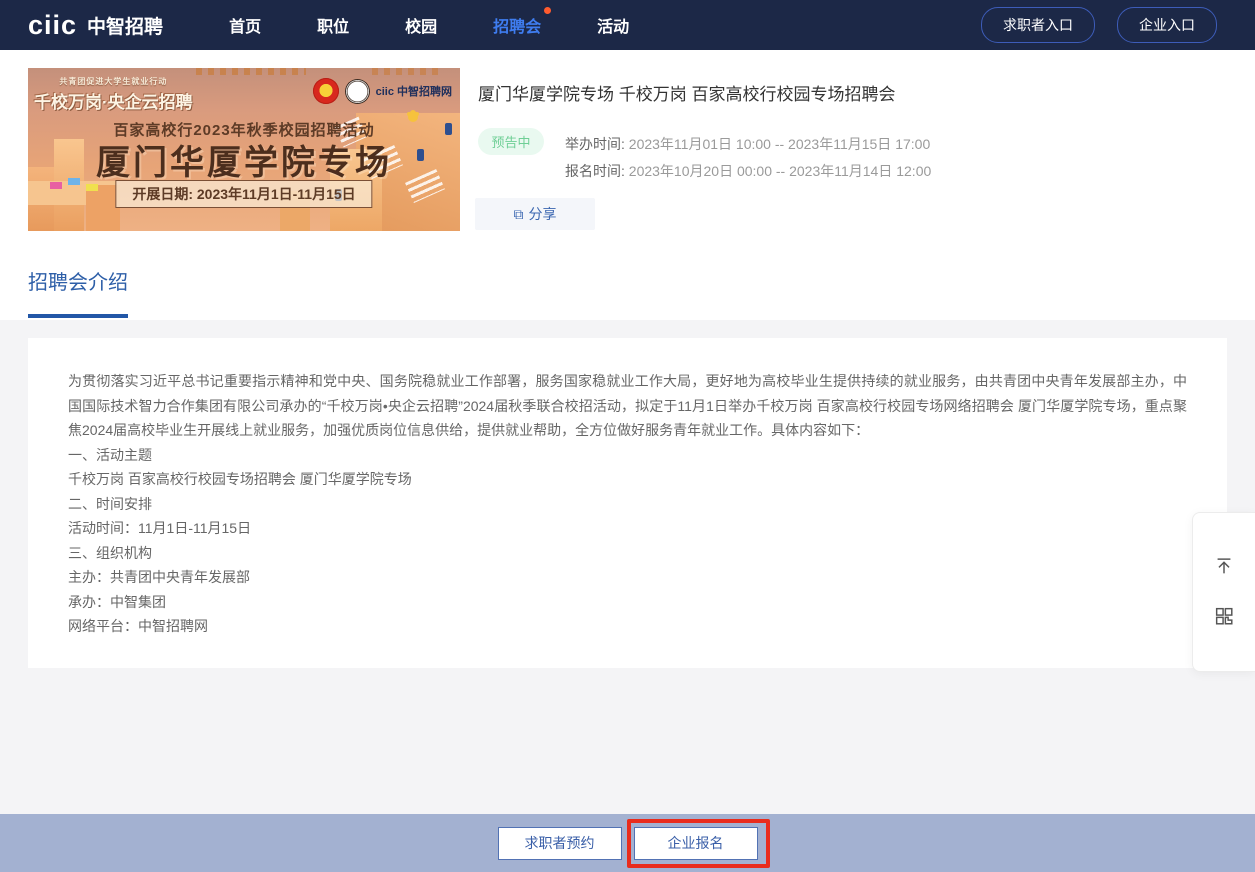 Image resolution: width=1255 pixels, height=872 pixels. I want to click on back-to-top-icon, so click(1224, 566).